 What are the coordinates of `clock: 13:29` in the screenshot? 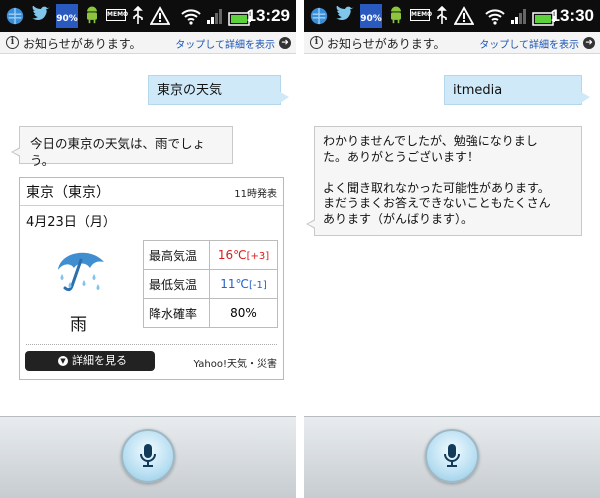 It's located at (268, 15).